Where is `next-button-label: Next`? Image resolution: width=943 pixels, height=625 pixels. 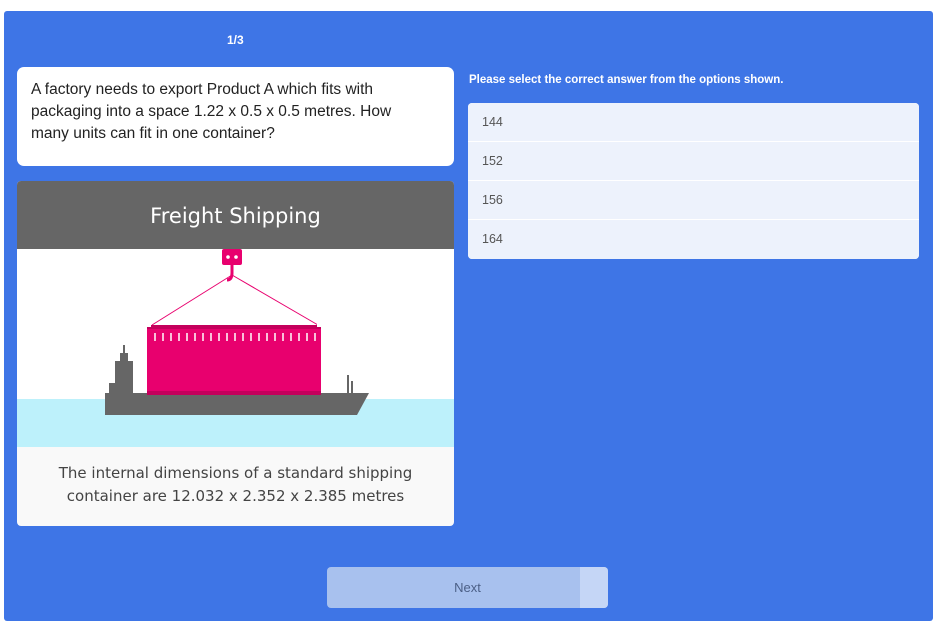 next-button-label: Next is located at coordinates (467, 587).